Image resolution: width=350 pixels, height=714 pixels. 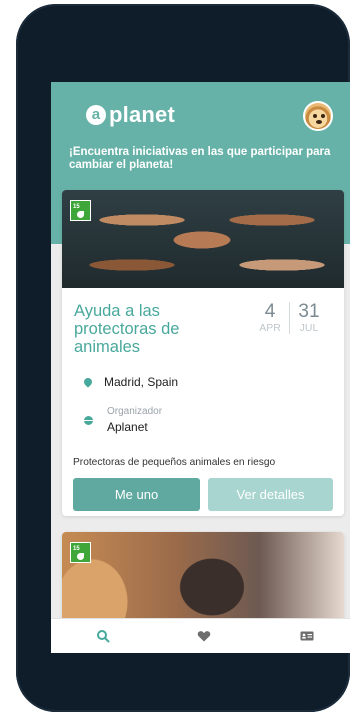 I want to click on app-logo: a planet, so click(x=130, y=115).